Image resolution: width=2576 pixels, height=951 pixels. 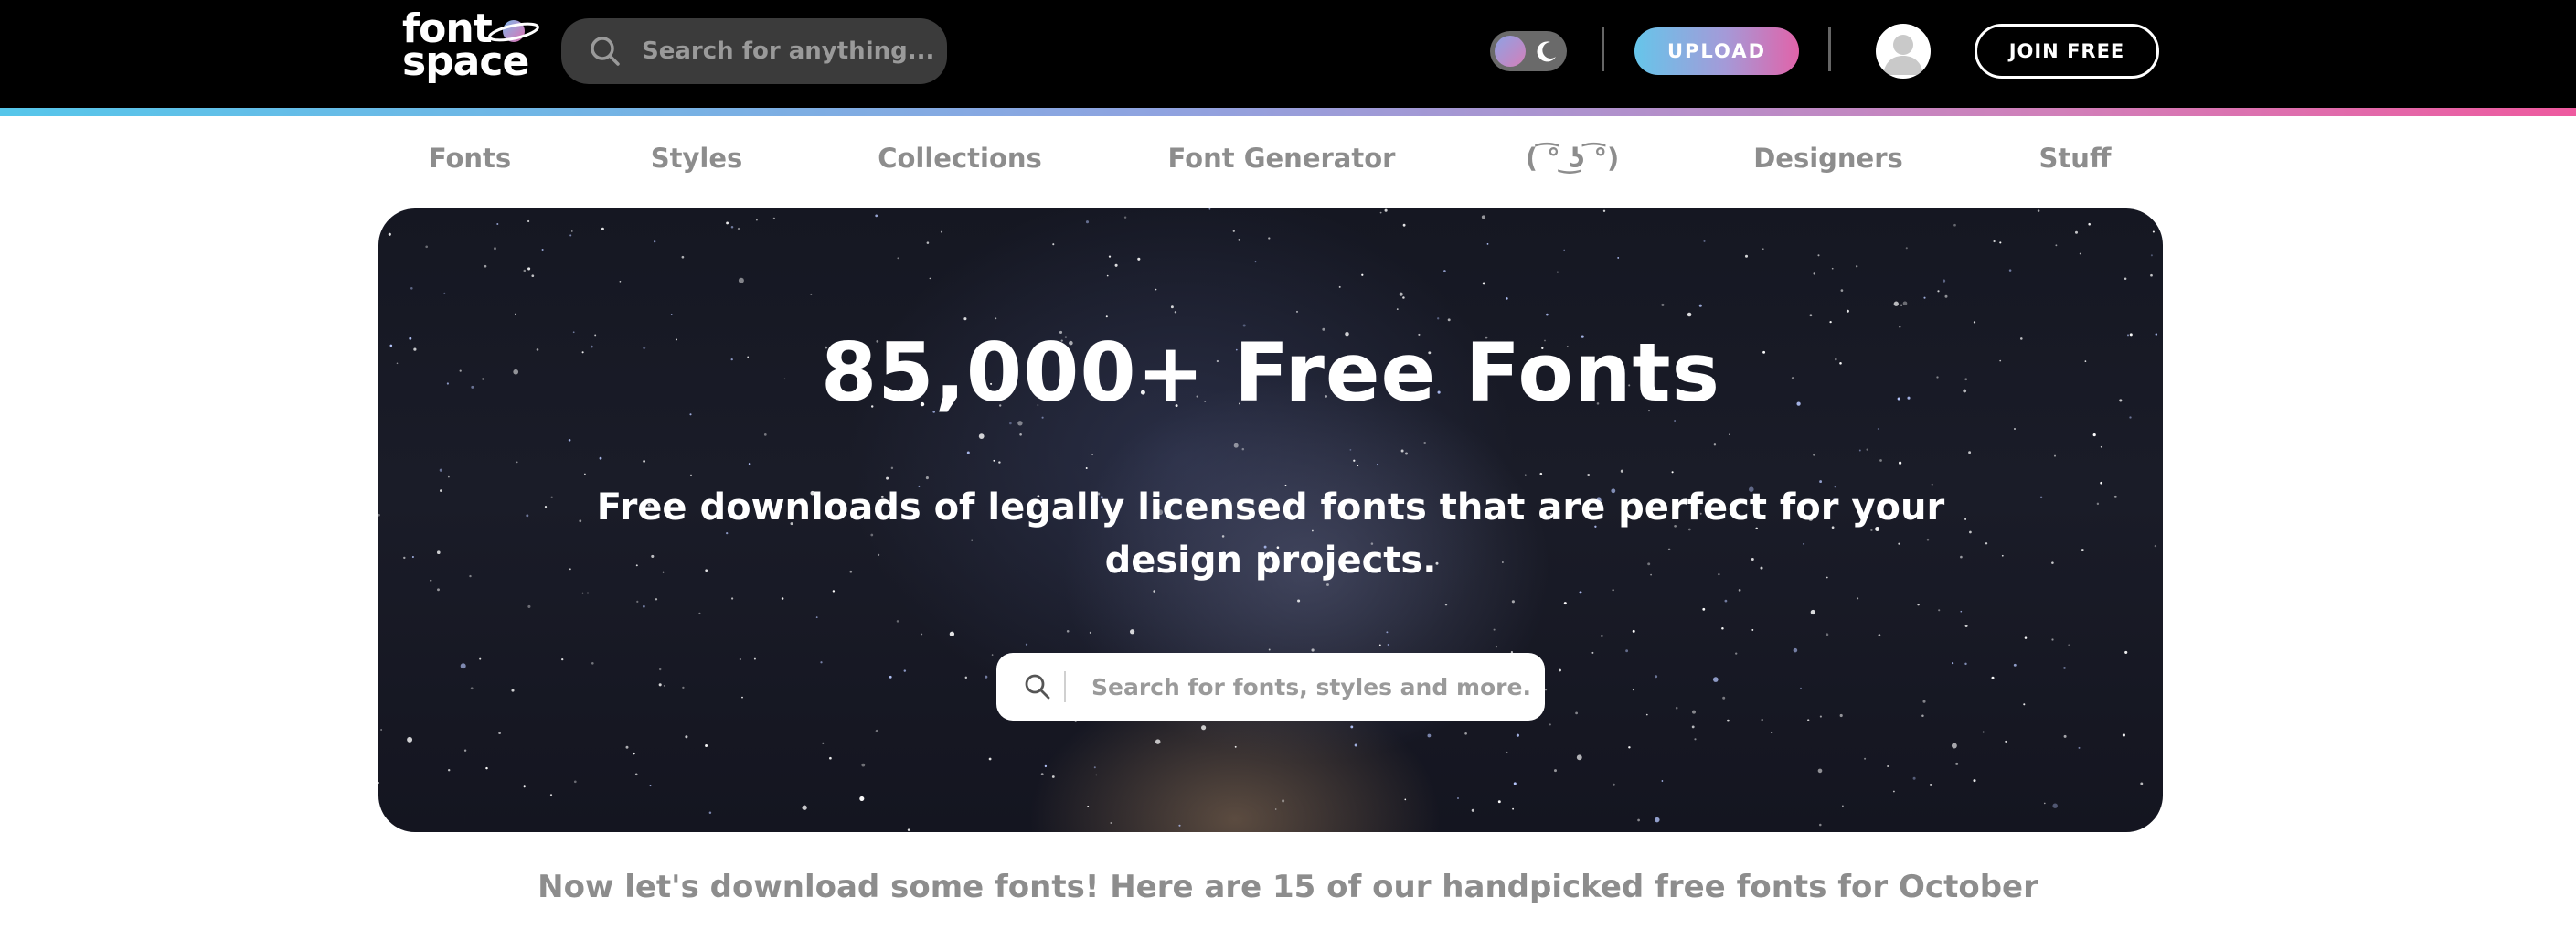 What do you see at coordinates (697, 158) in the screenshot?
I see `nav-item-styles: Styles` at bounding box center [697, 158].